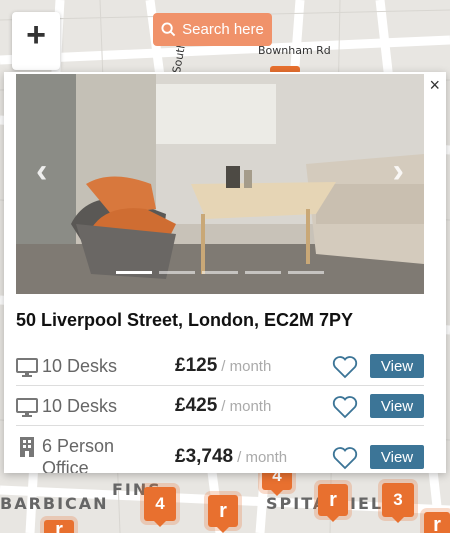 The image size is (450, 533). I want to click on listing-row: 6 Person Office £3,748/ month View, so click(220, 450).